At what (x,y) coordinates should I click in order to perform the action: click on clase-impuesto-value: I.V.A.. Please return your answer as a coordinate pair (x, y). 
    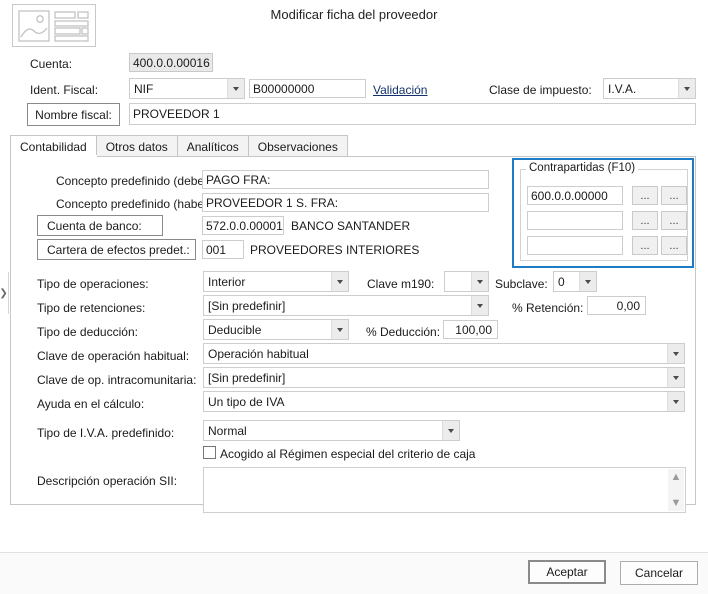
    Looking at the image, I should click on (622, 88).